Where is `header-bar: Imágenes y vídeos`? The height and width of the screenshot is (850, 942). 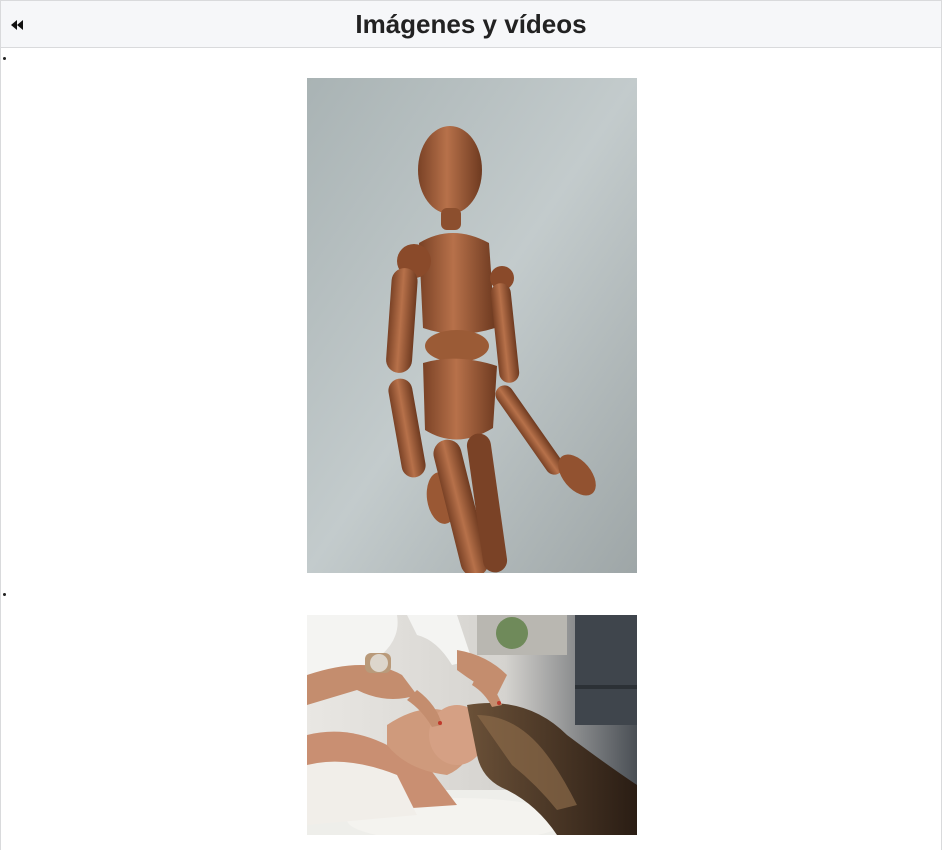 header-bar: Imágenes y vídeos is located at coordinates (471, 24).